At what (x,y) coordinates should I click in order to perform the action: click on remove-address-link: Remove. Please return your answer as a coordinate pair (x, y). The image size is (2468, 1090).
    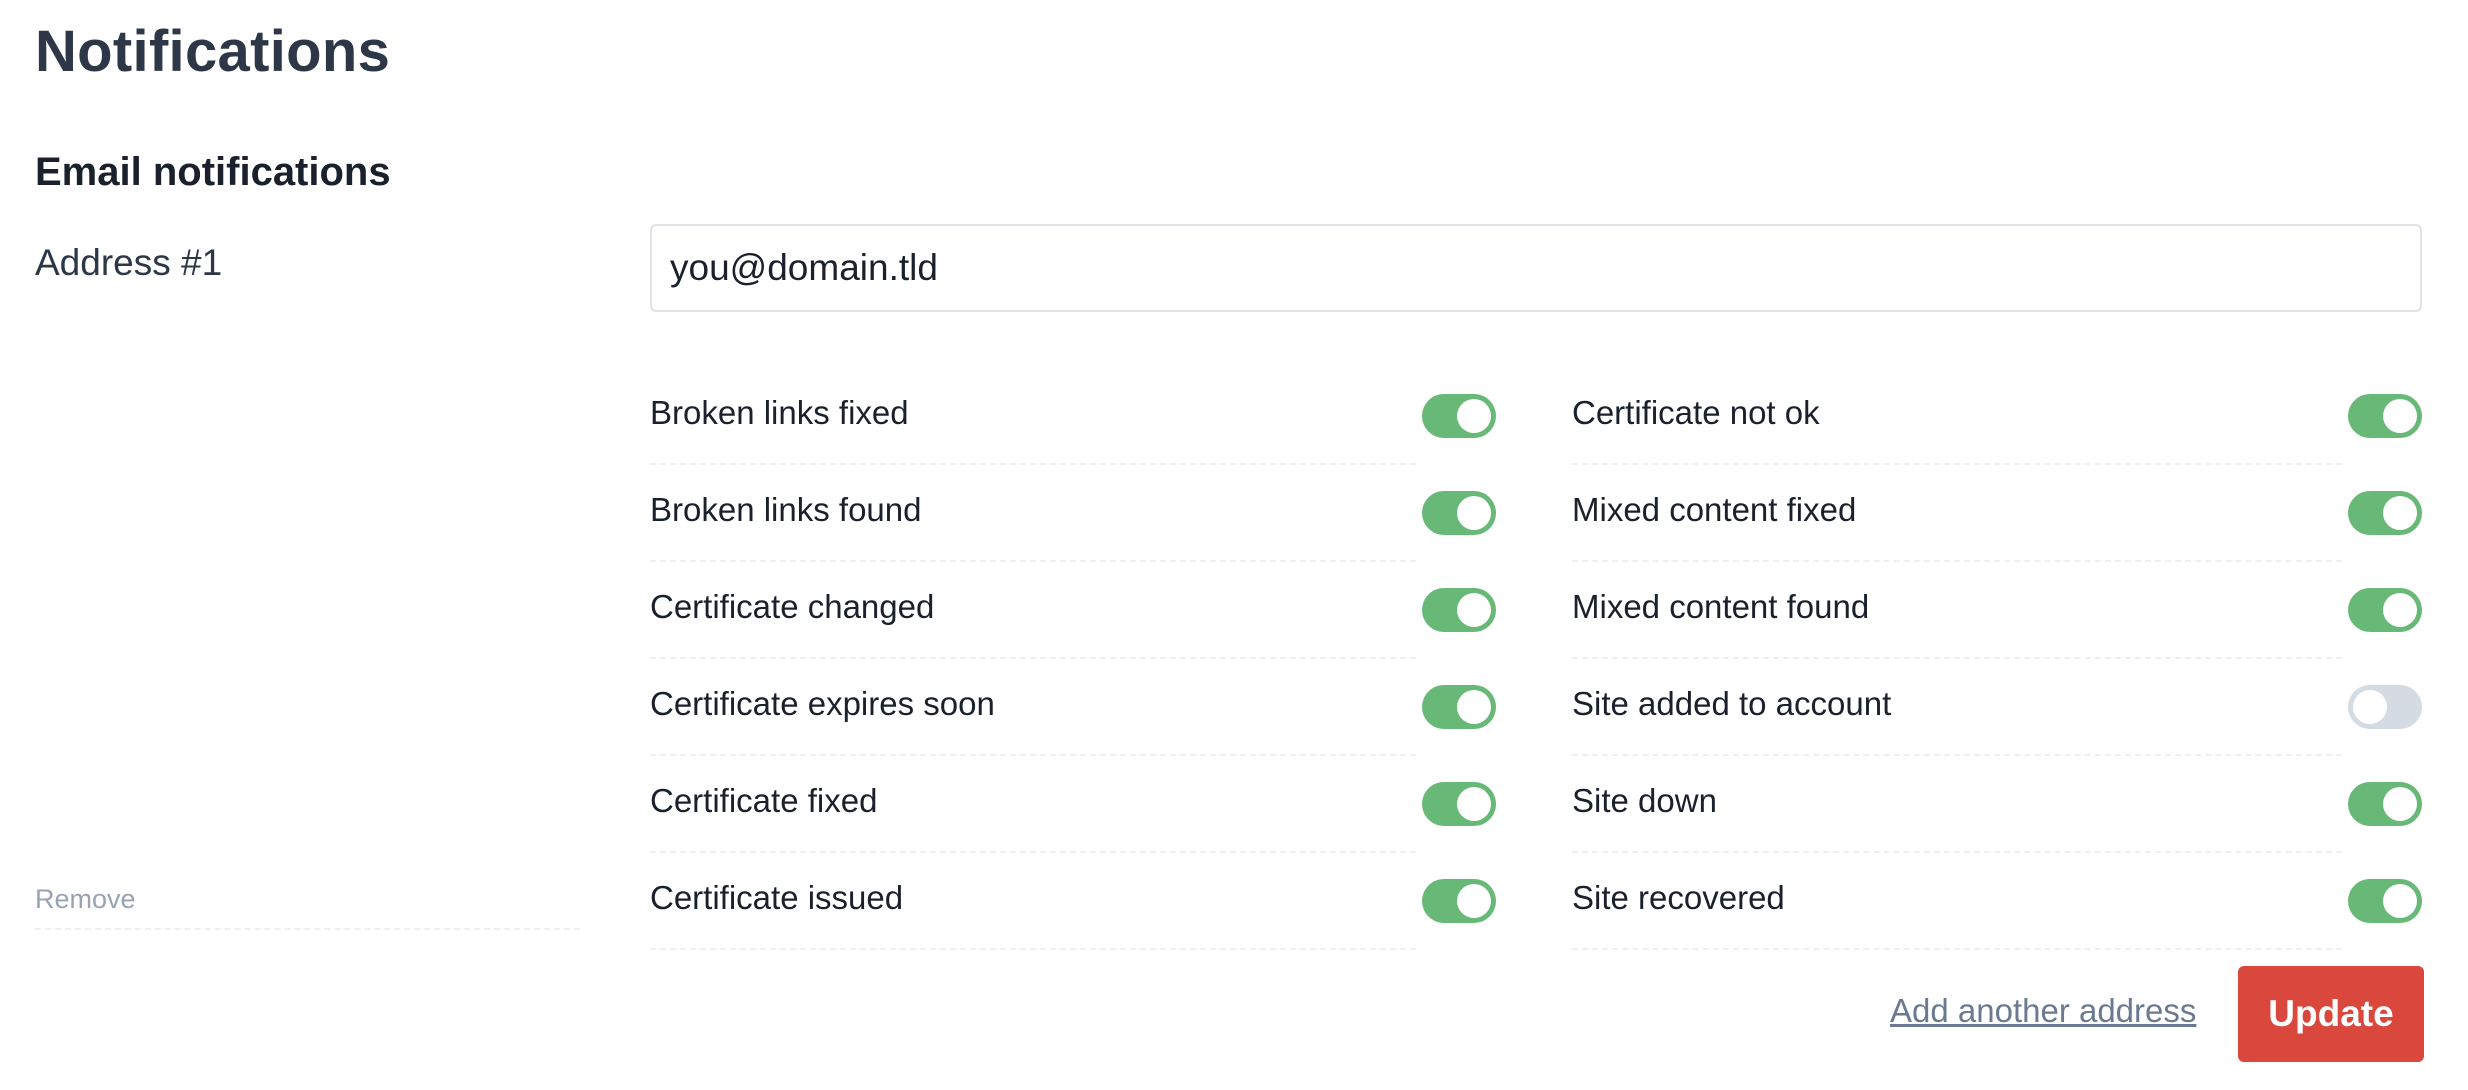
    Looking at the image, I should click on (85, 899).